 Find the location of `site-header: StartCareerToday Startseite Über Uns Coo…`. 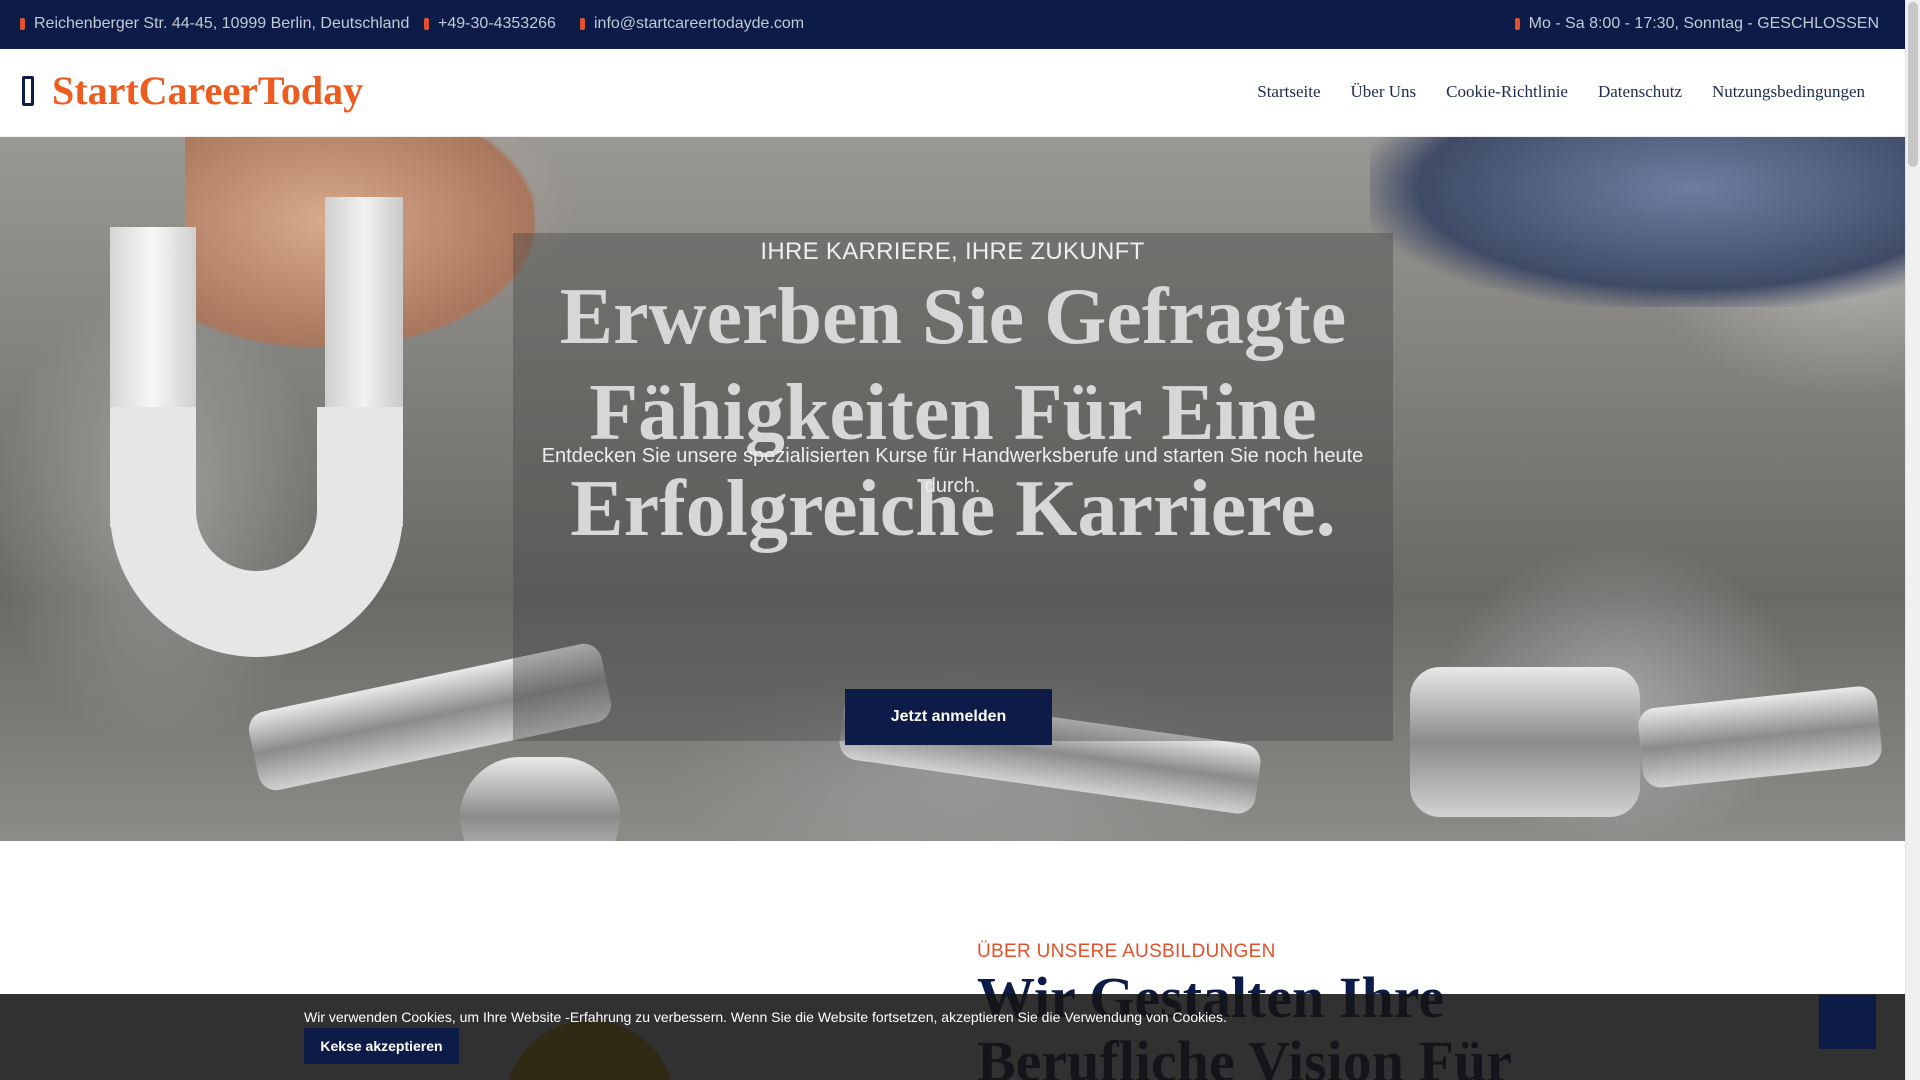

site-header: StartCareerToday Startseite Über Uns Coo… is located at coordinates (952, 93).